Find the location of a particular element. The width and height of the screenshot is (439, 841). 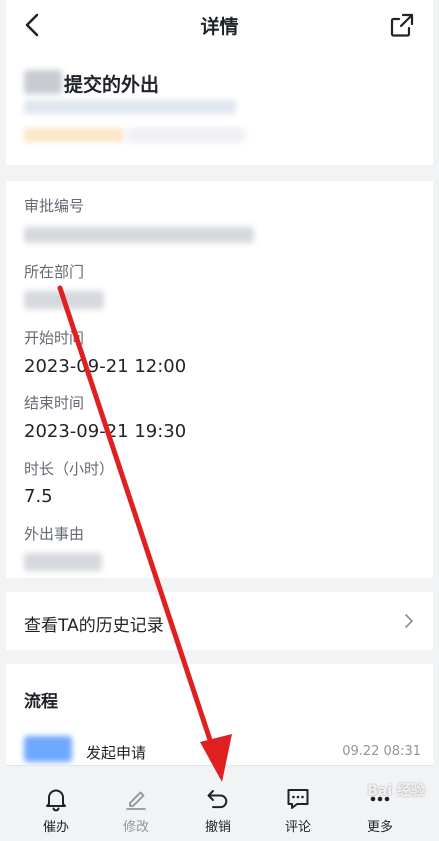

undo-icon is located at coordinates (217, 799).